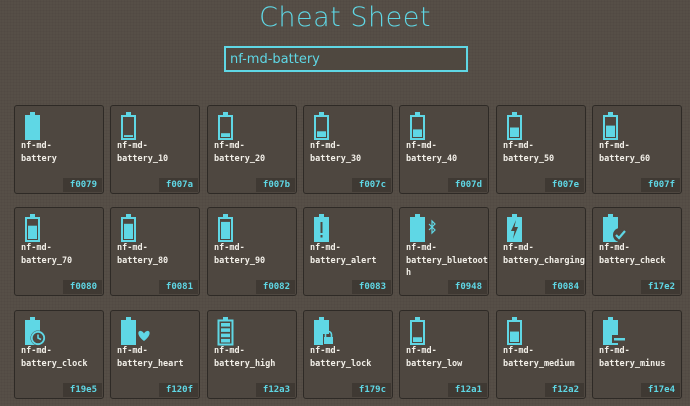  What do you see at coordinates (336, 152) in the screenshot?
I see `icon-name: nf-md- battery_30` at bounding box center [336, 152].